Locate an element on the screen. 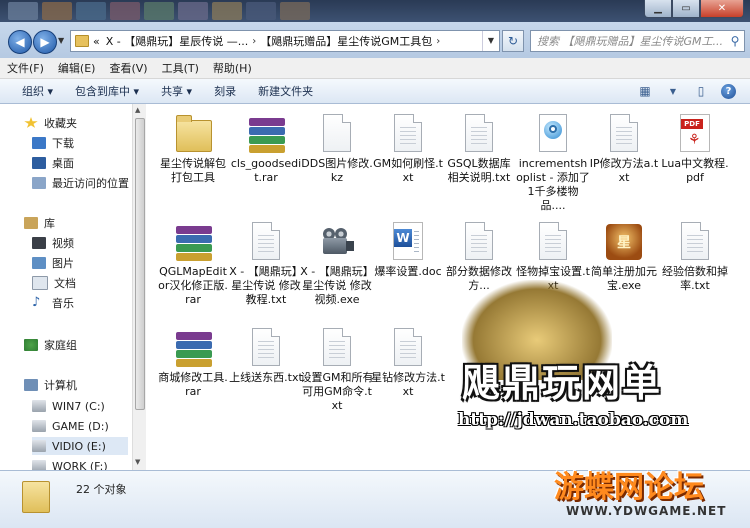 This screenshot has width=750, height=528. nav-label: GAME (D:) is located at coordinates (80, 426).